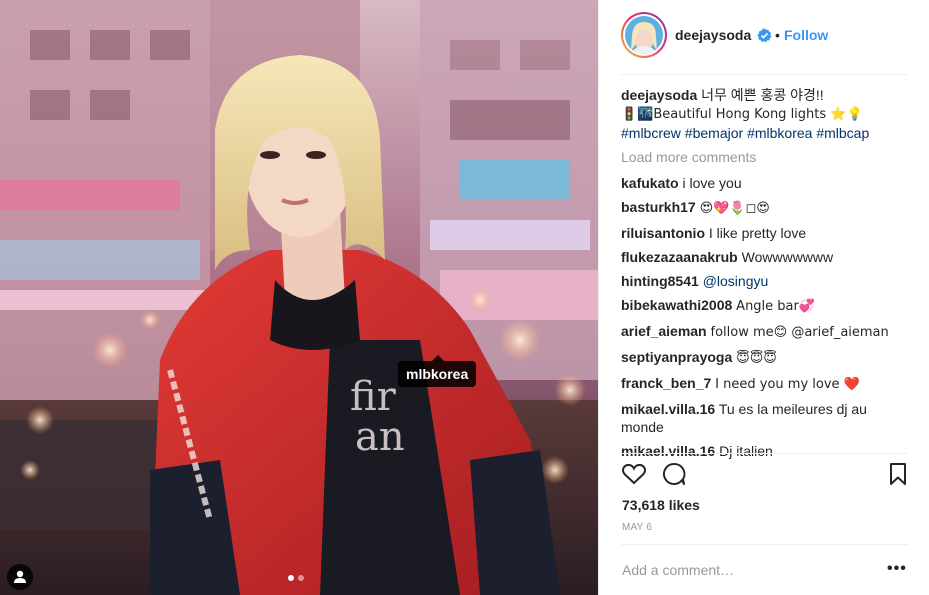 This screenshot has height=595, width=929. What do you see at coordinates (742, 114) in the screenshot?
I see `caption-line-2: 🚦🌃Beautiful Hong Kong lights ⭐️💡` at bounding box center [742, 114].